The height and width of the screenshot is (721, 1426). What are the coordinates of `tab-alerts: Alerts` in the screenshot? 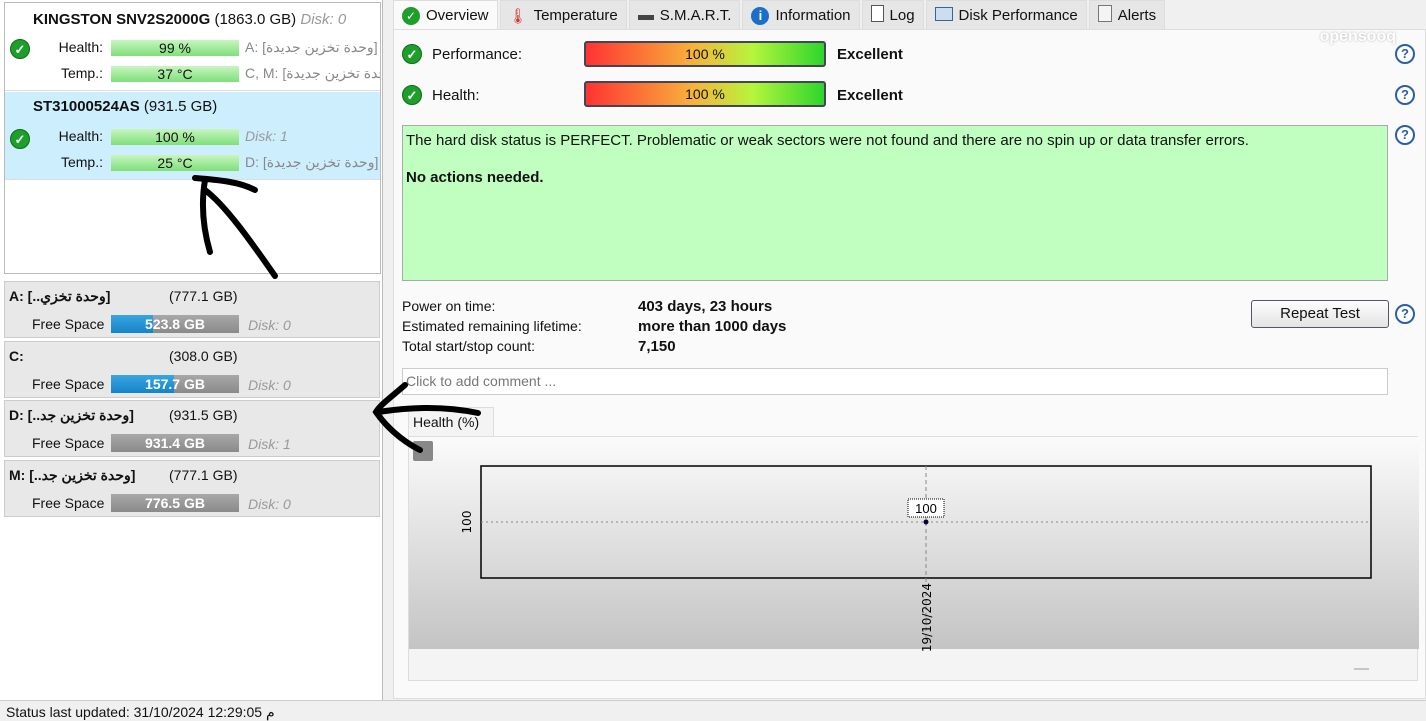 It's located at (1127, 15).